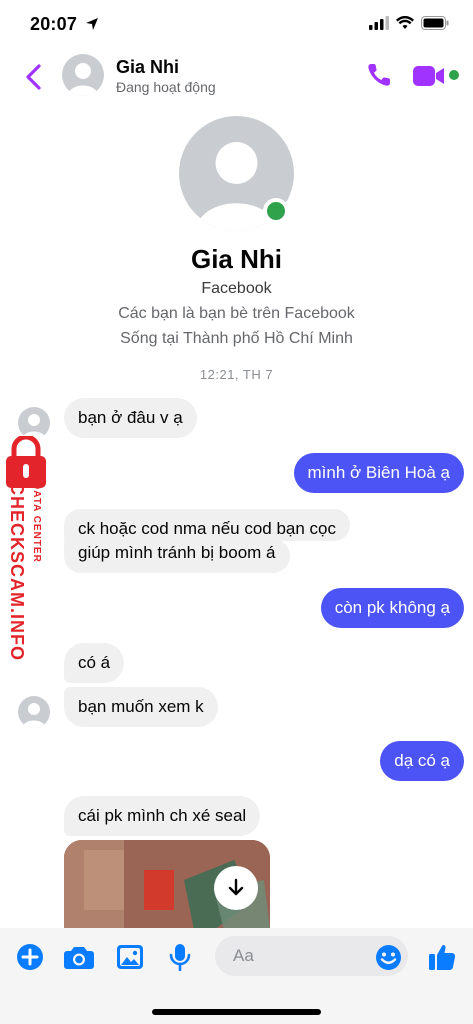 This screenshot has width=473, height=1024. Describe the element at coordinates (236, 313) in the screenshot. I see `profile-friends-line: Các bạn là bạn bè trên Facebook` at that location.